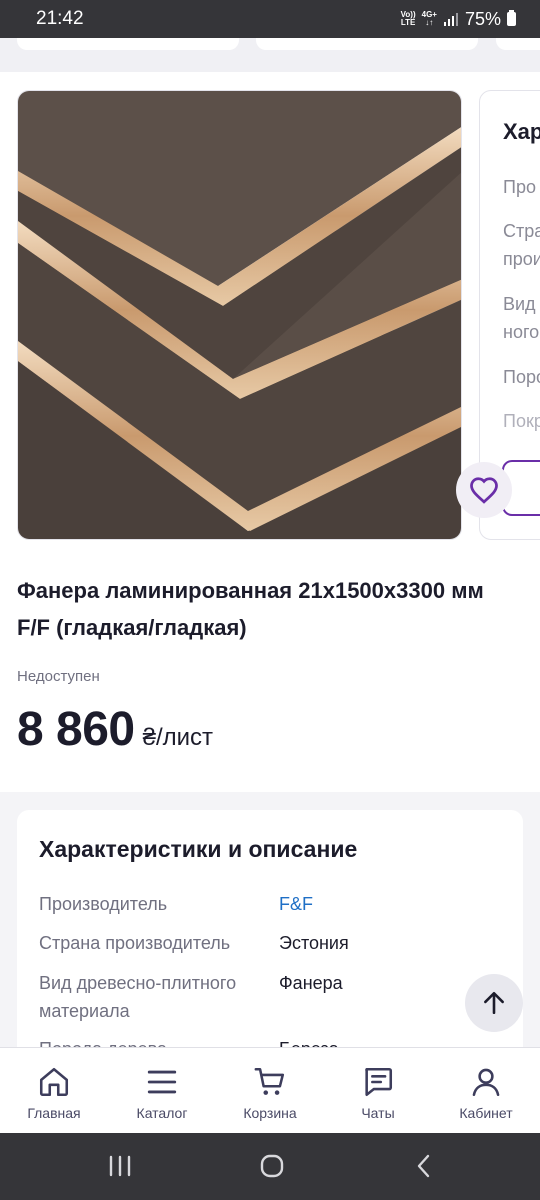  I want to click on battery-icon, so click(511, 18).